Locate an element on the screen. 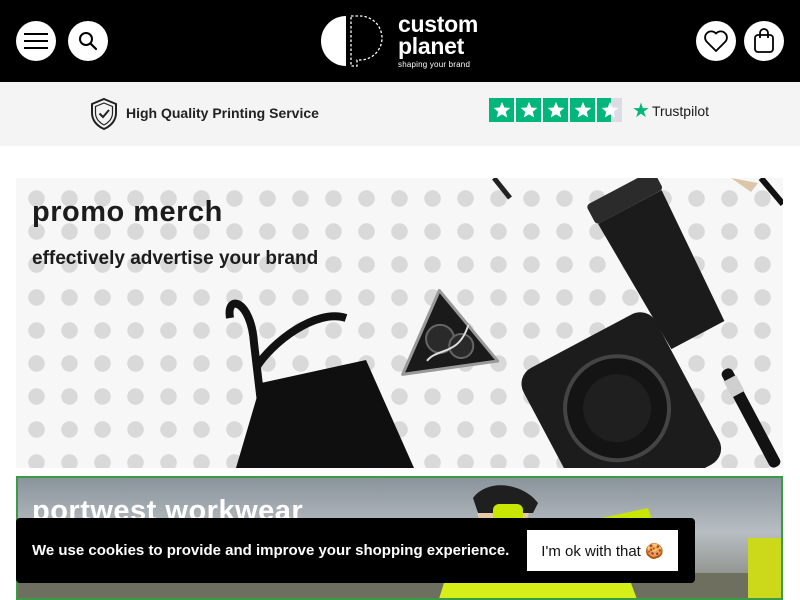 The height and width of the screenshot is (600, 800). shopping-bag-icon is located at coordinates (764, 40).